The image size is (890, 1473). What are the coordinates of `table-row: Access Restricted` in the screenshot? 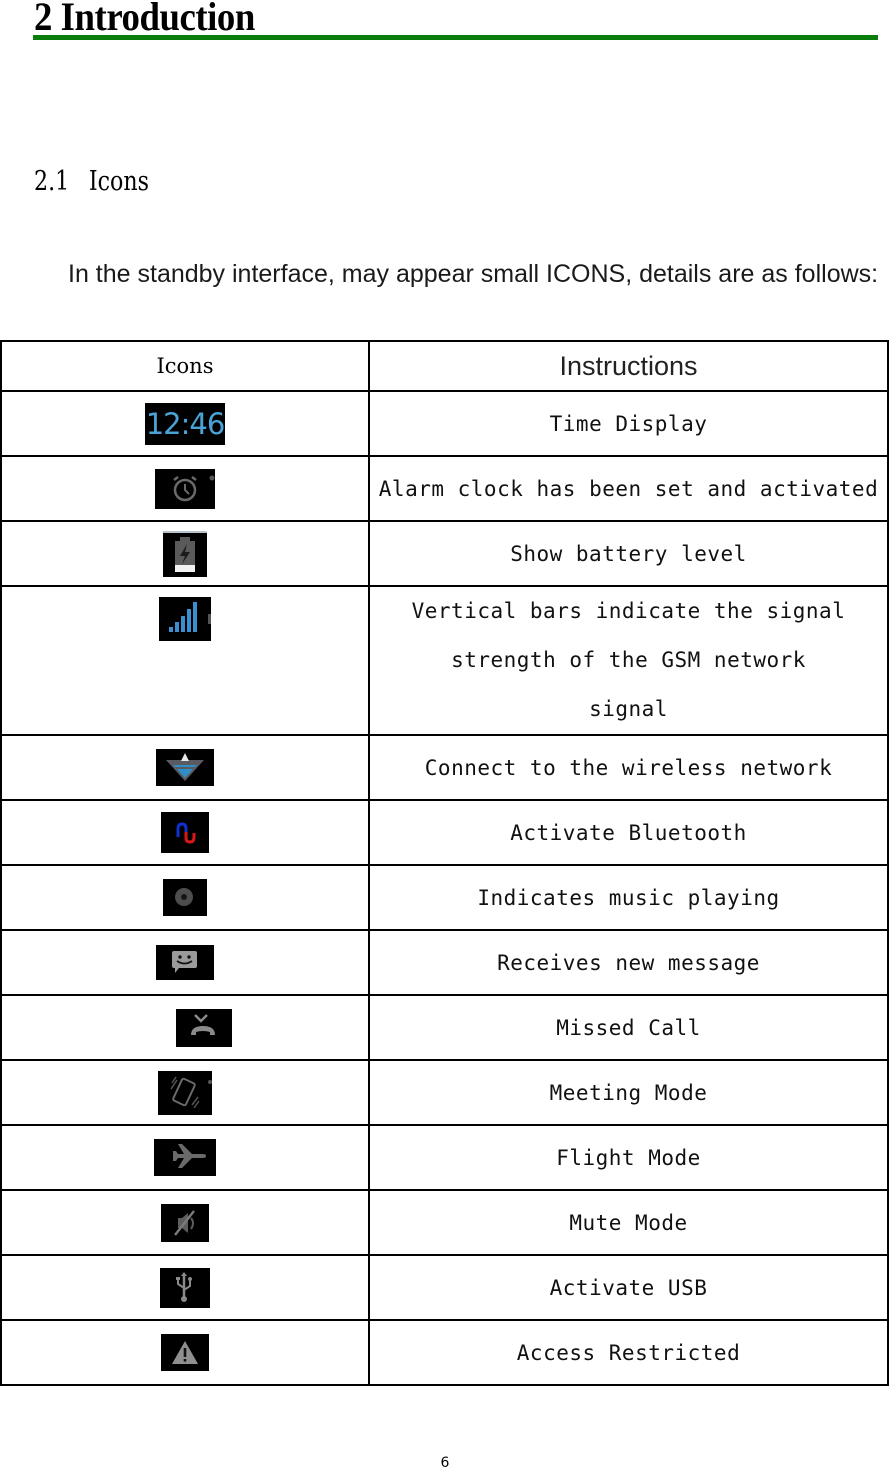 It's located at (444, 1352).